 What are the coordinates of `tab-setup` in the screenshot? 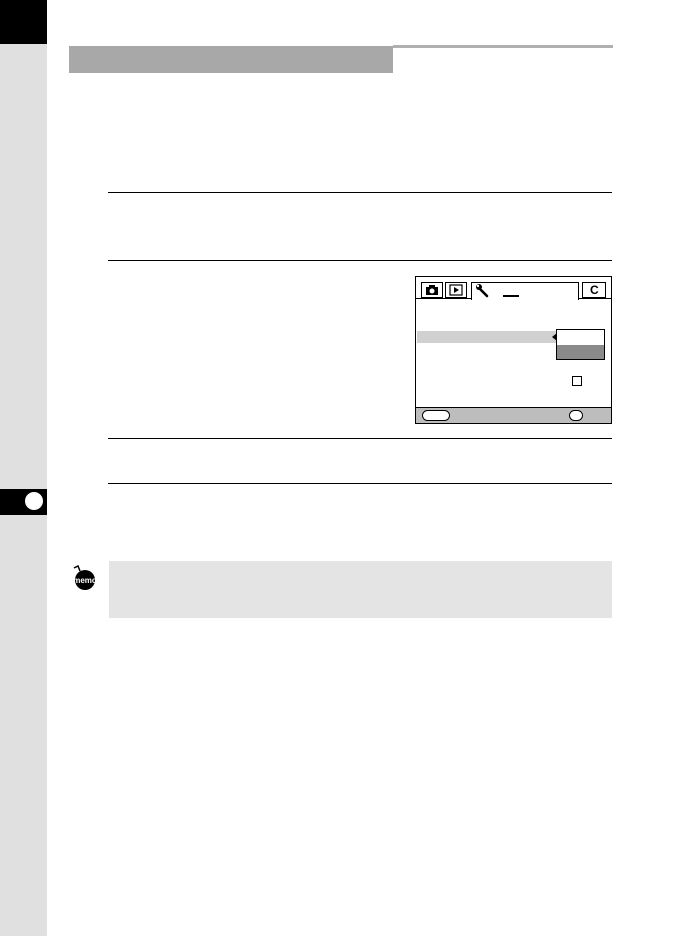 It's located at (525, 291).